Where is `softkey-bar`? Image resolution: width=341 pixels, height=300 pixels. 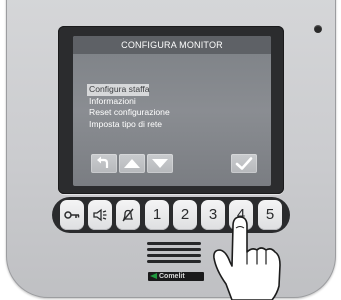
softkey-bar is located at coordinates (172, 168).